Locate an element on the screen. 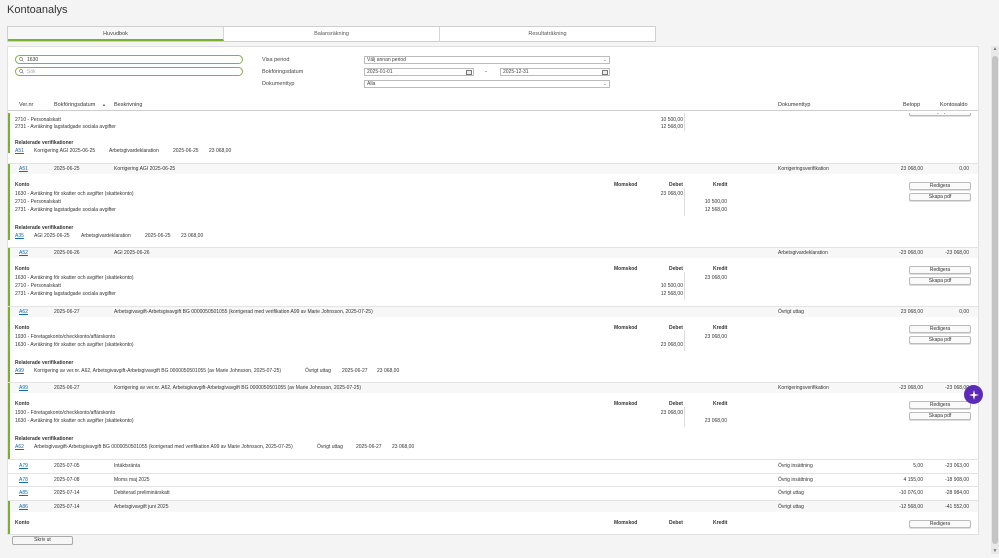  entry-saldo: -23 068,00 is located at coordinates (957, 388).